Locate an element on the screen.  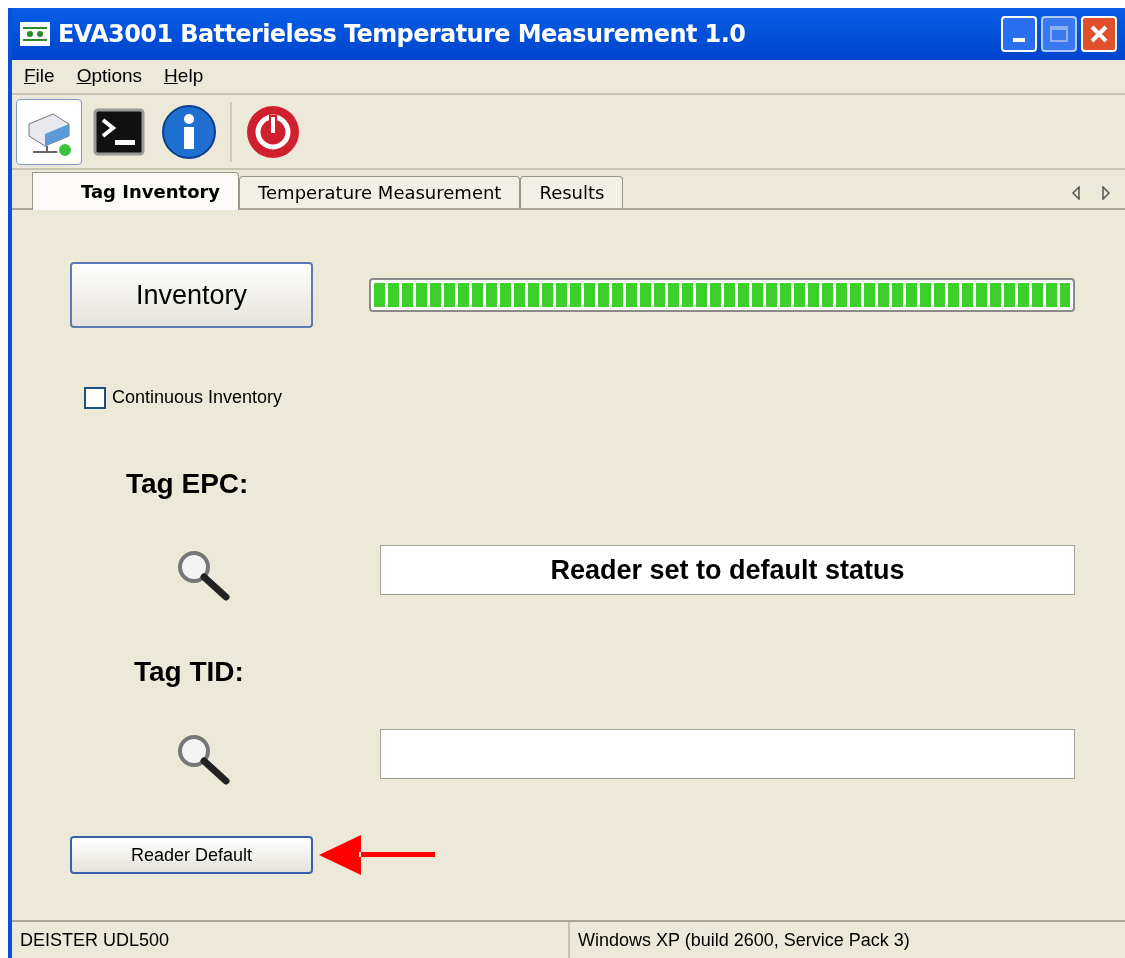
status-text: Windows XP (build 2600, Service Pack 3) is located at coordinates (846, 940).